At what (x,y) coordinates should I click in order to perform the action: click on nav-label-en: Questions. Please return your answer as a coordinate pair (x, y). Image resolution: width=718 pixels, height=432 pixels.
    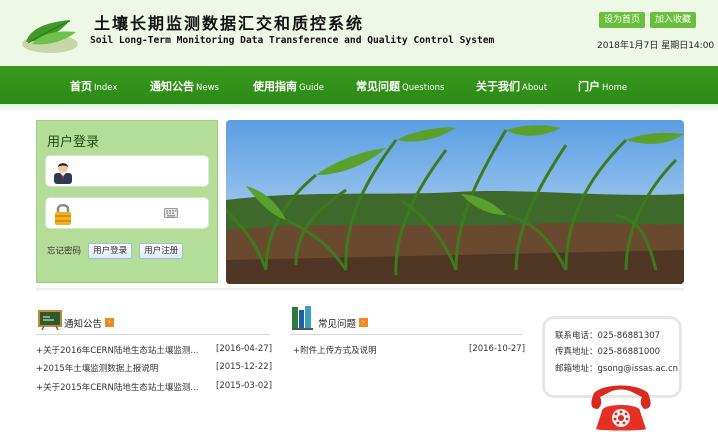
    Looking at the image, I should click on (423, 88).